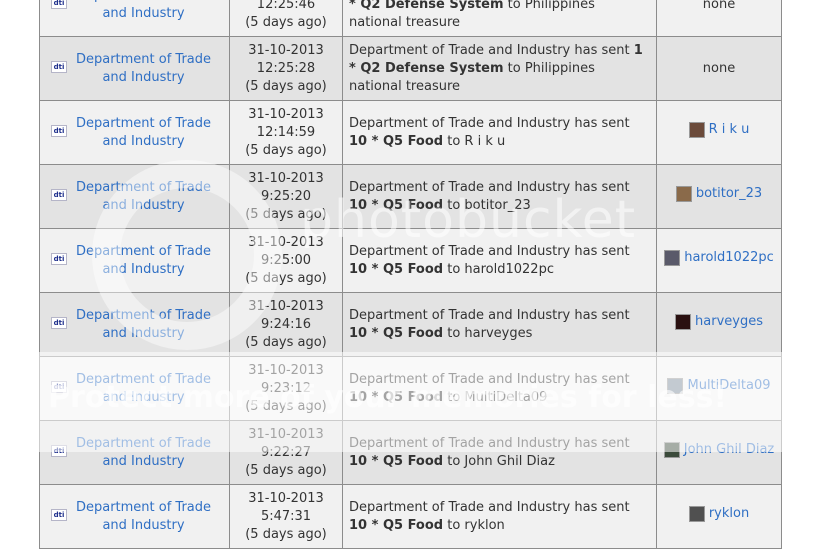 The width and height of the screenshot is (820, 549). I want to click on recipient-link: harveyges, so click(729, 322).